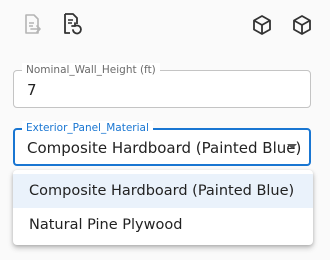 The height and width of the screenshot is (260, 330). What do you see at coordinates (91, 70) in the screenshot?
I see `nominal-wall-height-label: Nominal_Wall_Height (ft)` at bounding box center [91, 70].